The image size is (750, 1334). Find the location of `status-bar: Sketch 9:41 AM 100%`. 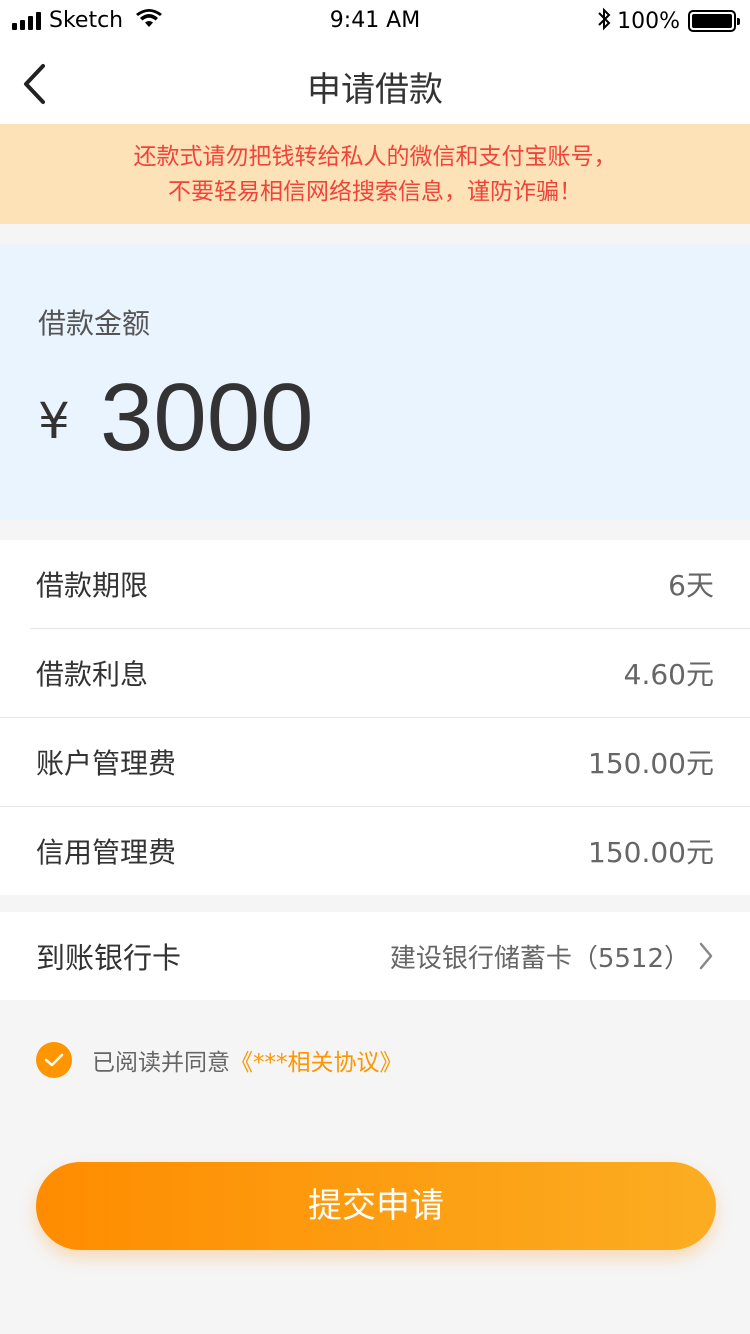

status-bar: Sketch 9:41 AM 100% is located at coordinates (375, 22).